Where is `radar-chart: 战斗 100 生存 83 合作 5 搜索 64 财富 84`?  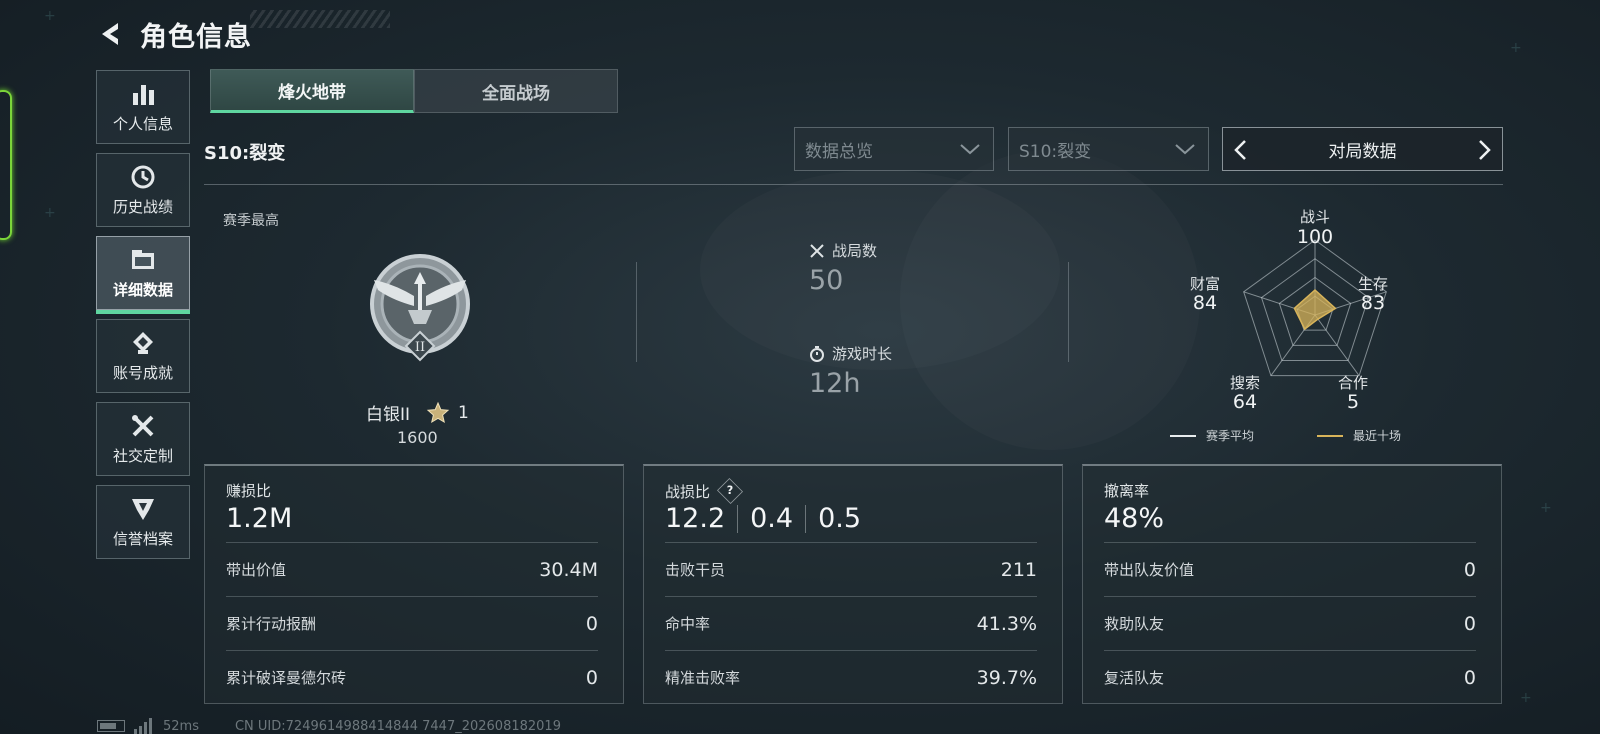 radar-chart: 战斗 100 生存 83 合作 5 搜索 64 财富 84 is located at coordinates (1315, 325).